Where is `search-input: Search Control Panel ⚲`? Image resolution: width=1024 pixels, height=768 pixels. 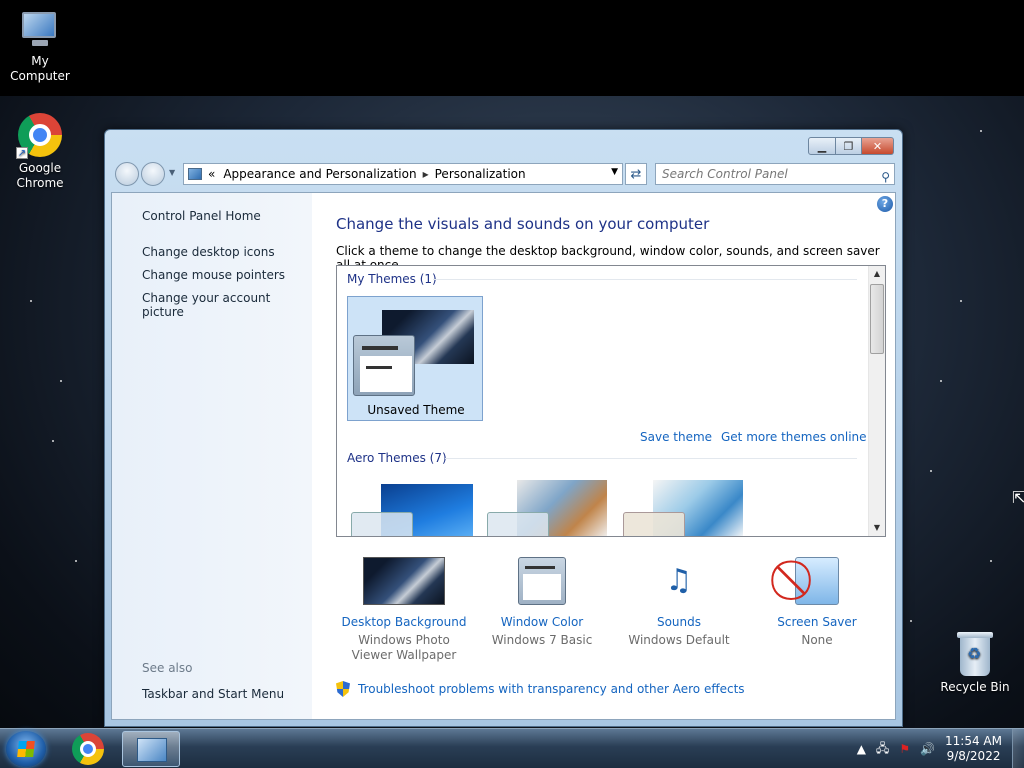 search-input: Search Control Panel ⚲ is located at coordinates (775, 174).